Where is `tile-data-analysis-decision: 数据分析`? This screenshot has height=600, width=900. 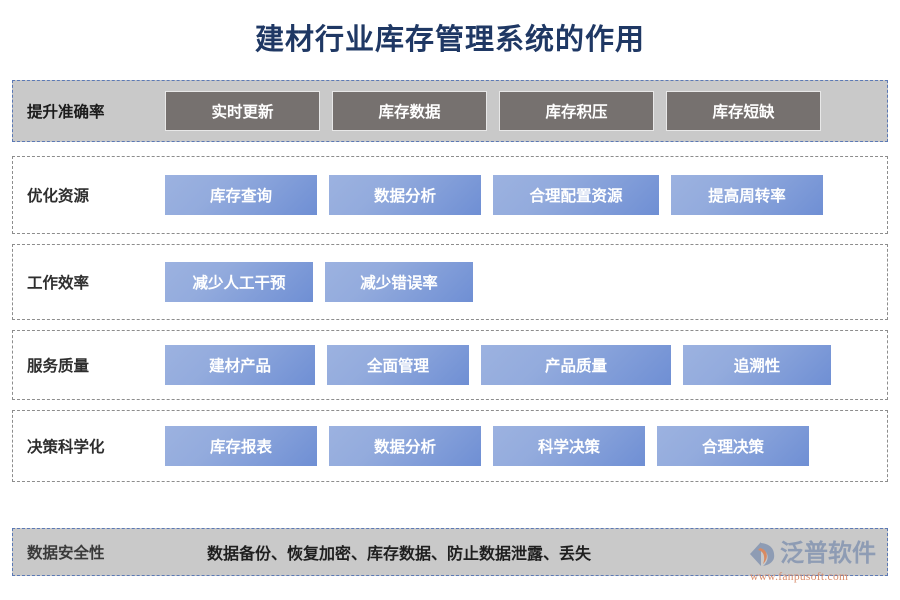
tile-data-analysis-decision: 数据分析 is located at coordinates (405, 446).